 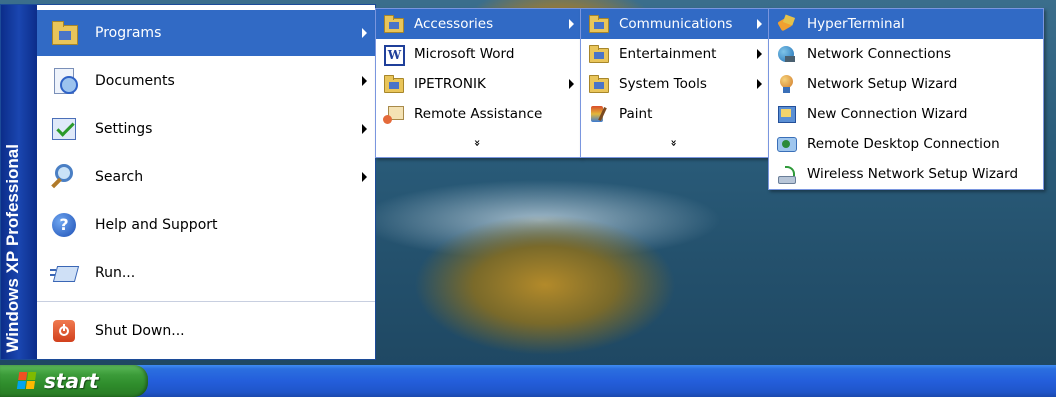 What do you see at coordinates (64, 129) in the screenshot?
I see `settings-icon` at bounding box center [64, 129].